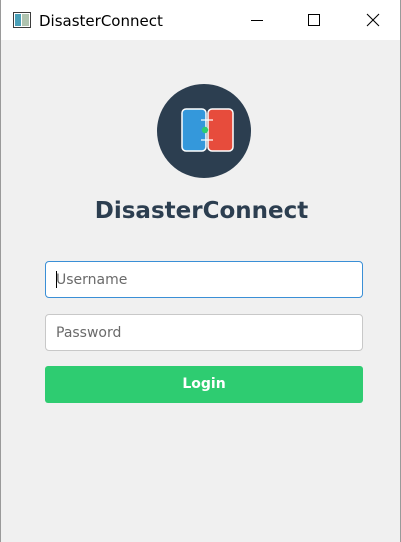  I want to click on login-button: Login, so click(204, 384).